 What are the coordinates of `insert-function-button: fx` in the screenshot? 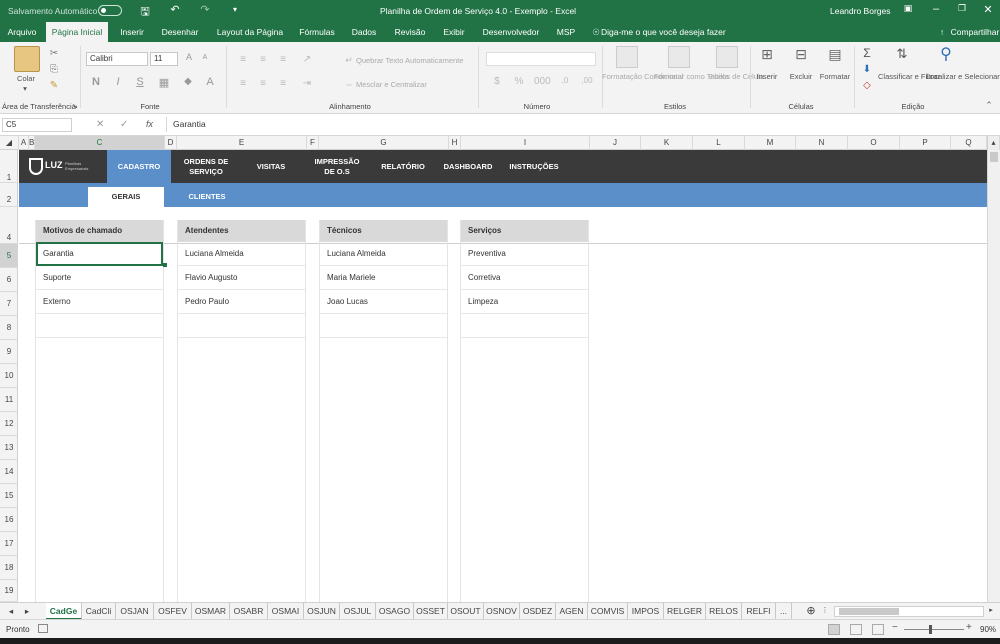 It's located at (149, 124).